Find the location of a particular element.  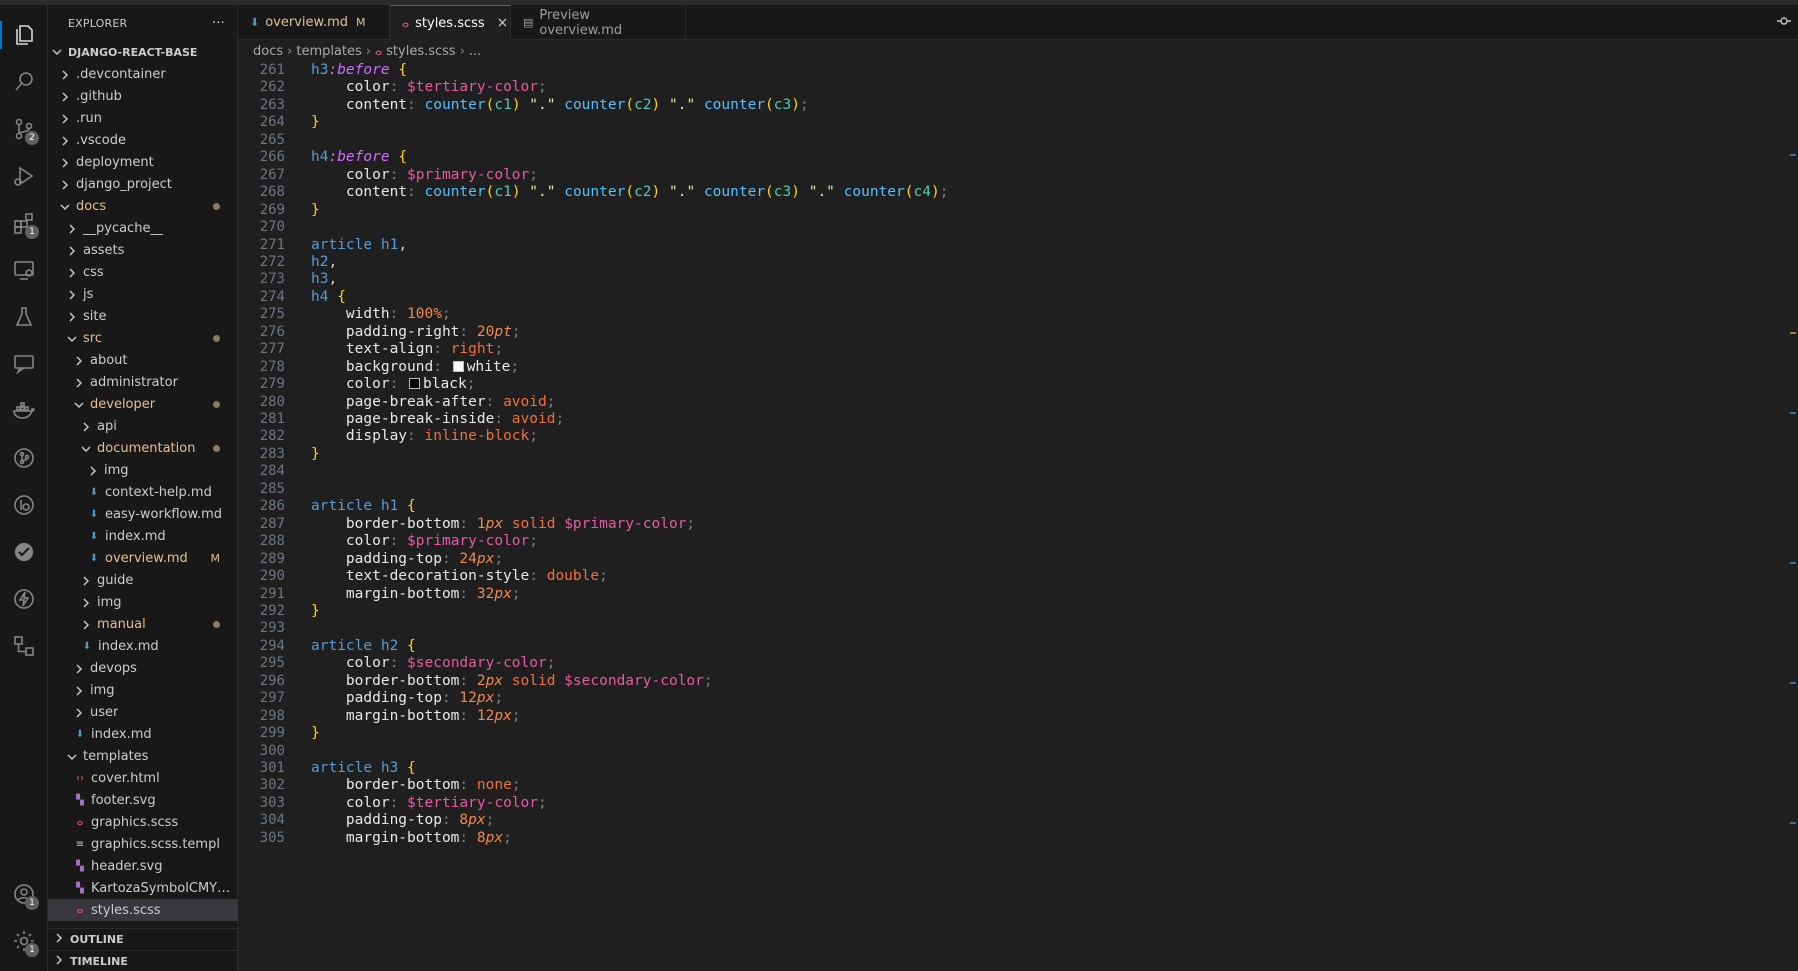

folder-item: .github is located at coordinates (143, 96).